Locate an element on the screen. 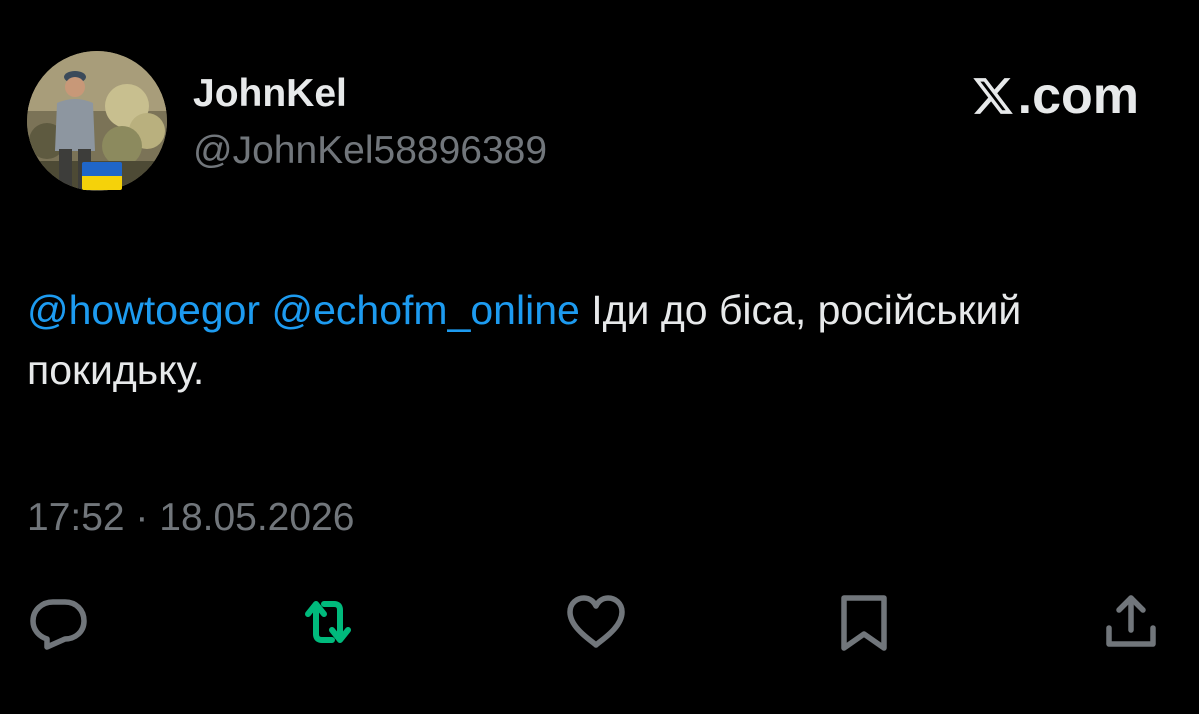  retweet-button is located at coordinates (328, 622).